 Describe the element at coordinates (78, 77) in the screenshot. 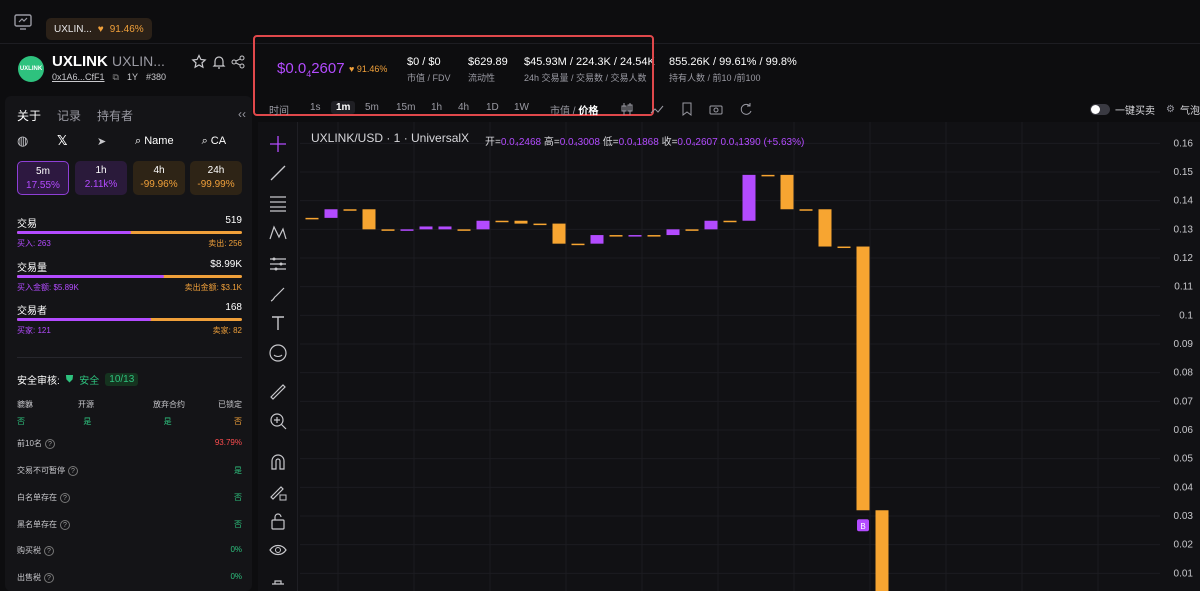

I see `token-address: 0x1A6...CfF1` at that location.